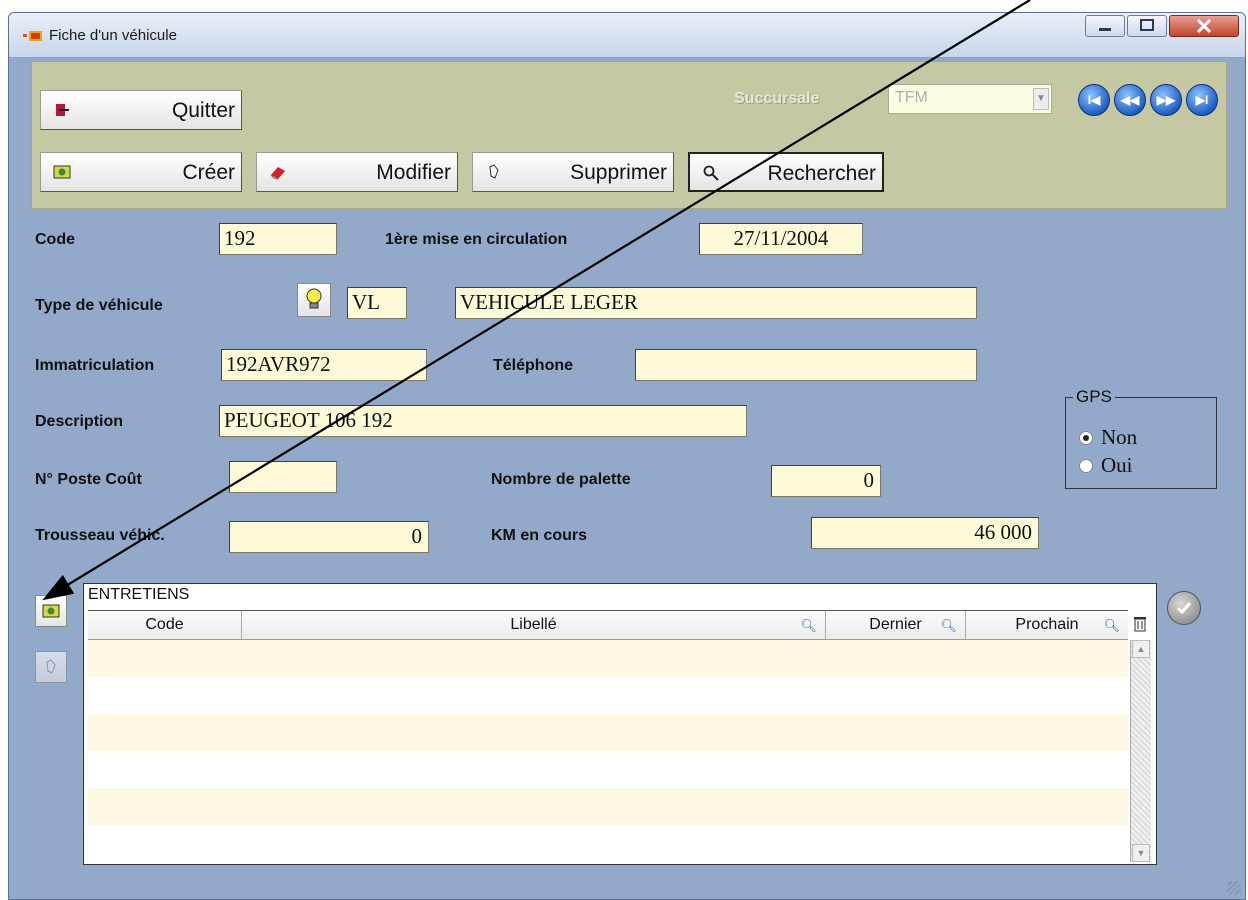  What do you see at coordinates (32, 36) in the screenshot?
I see `app-icon` at bounding box center [32, 36].